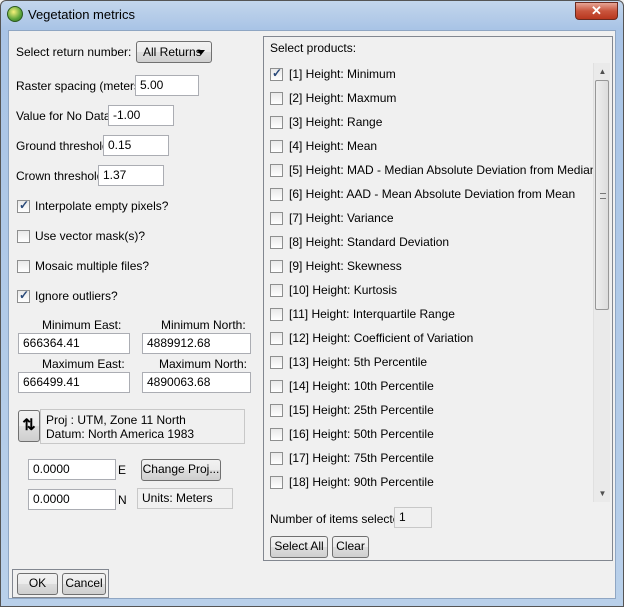  I want to click on list-item: [9] Height: Skewness, so click(435, 267).